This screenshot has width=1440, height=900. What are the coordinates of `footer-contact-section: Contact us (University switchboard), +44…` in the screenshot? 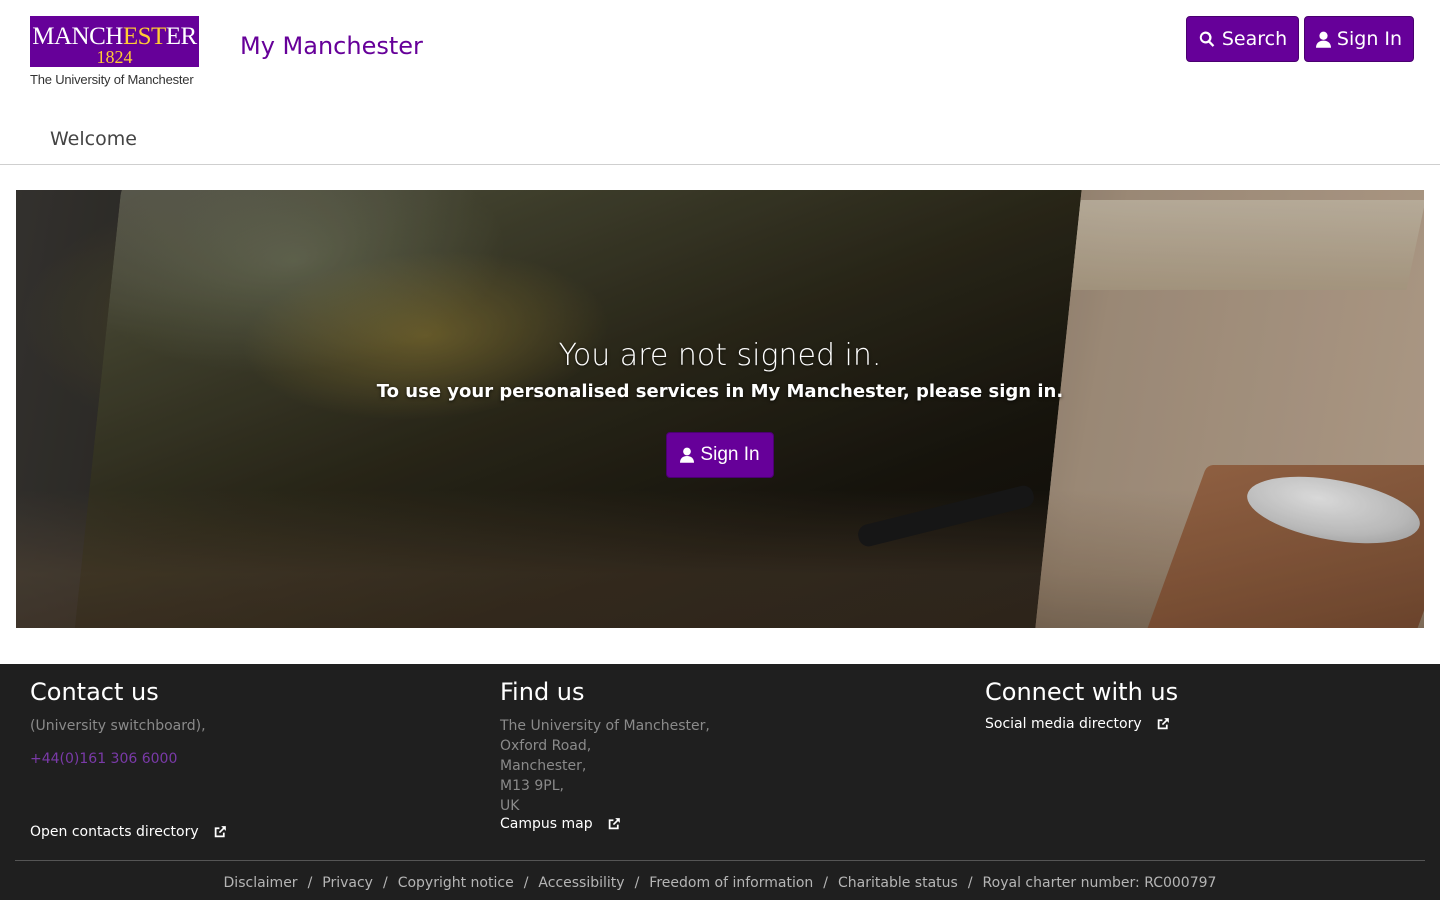 It's located at (128, 759).